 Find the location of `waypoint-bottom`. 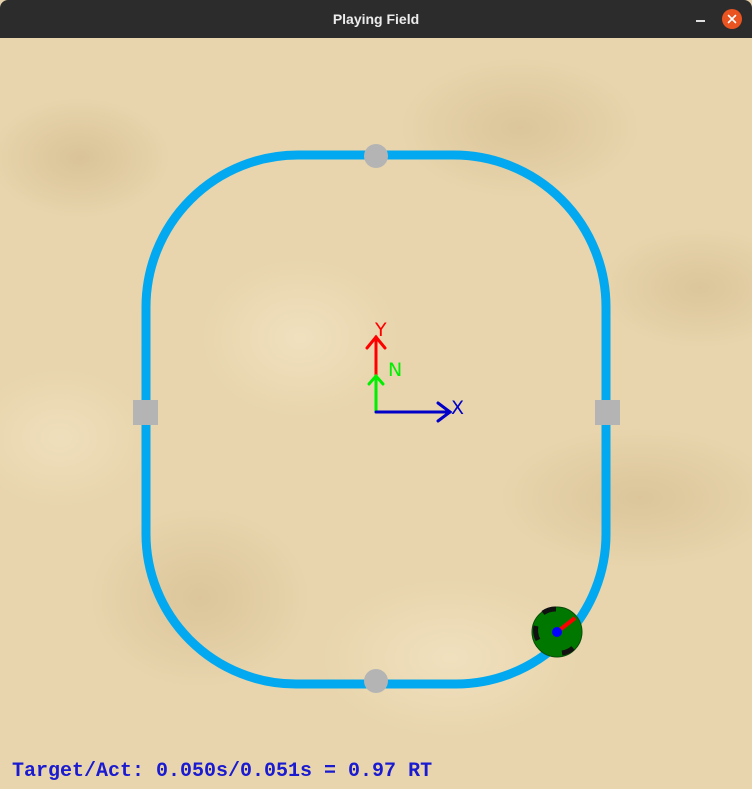

waypoint-bottom is located at coordinates (376, 681).